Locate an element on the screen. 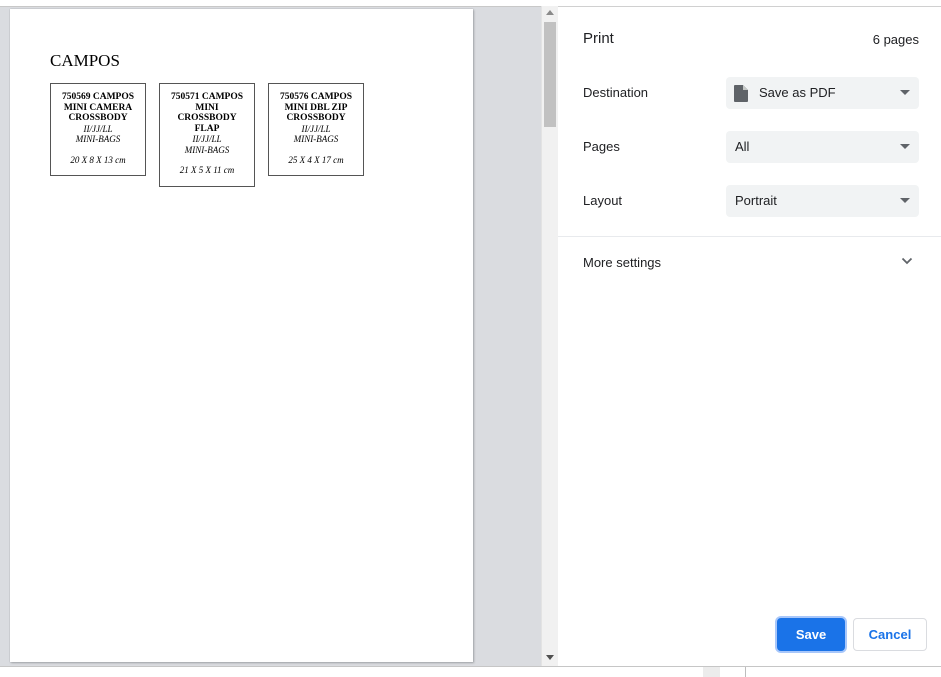 This screenshot has height=677, width=941. bottom-divider is located at coordinates (745, 672).